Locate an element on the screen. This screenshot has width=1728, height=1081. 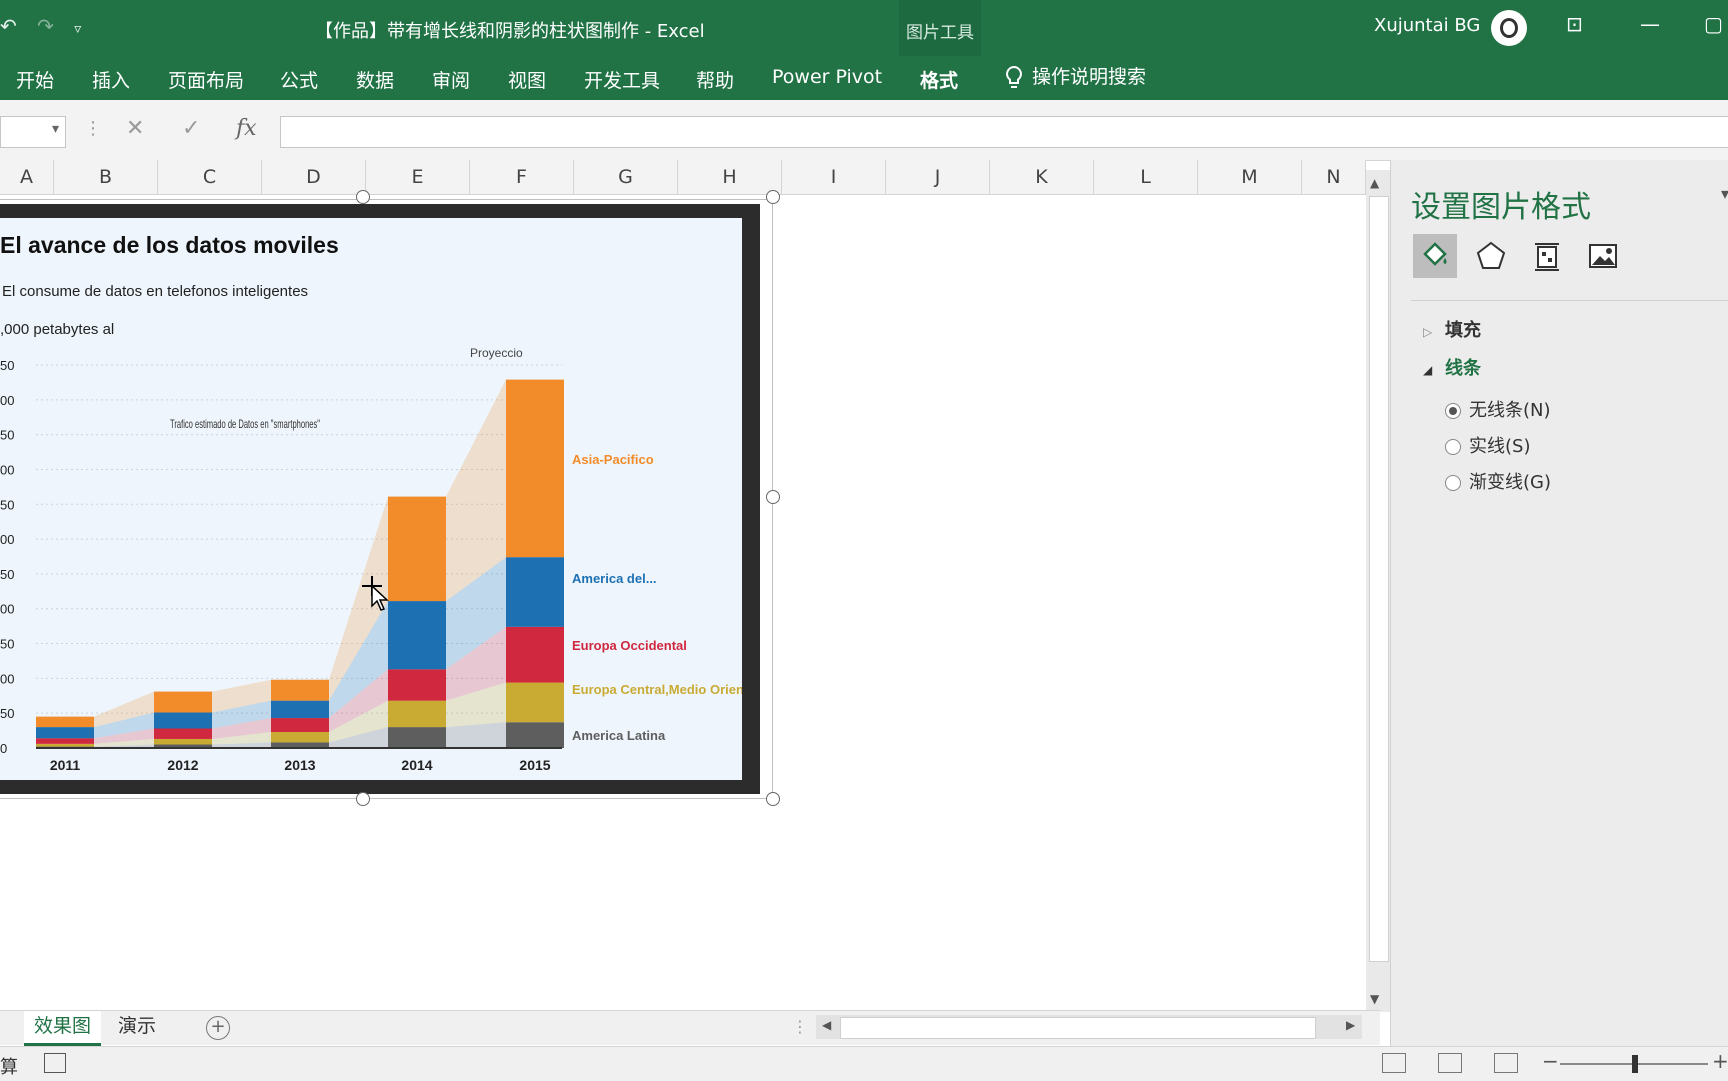
minimize-icon: — is located at coordinates (1650, 24).